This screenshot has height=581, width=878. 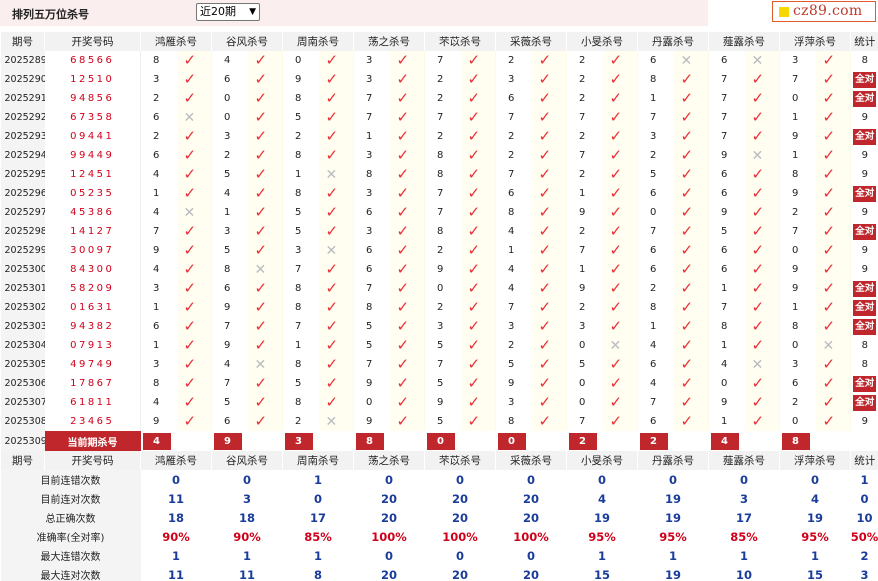 I want to click on col-header-tj: 统计, so click(x=864, y=41).